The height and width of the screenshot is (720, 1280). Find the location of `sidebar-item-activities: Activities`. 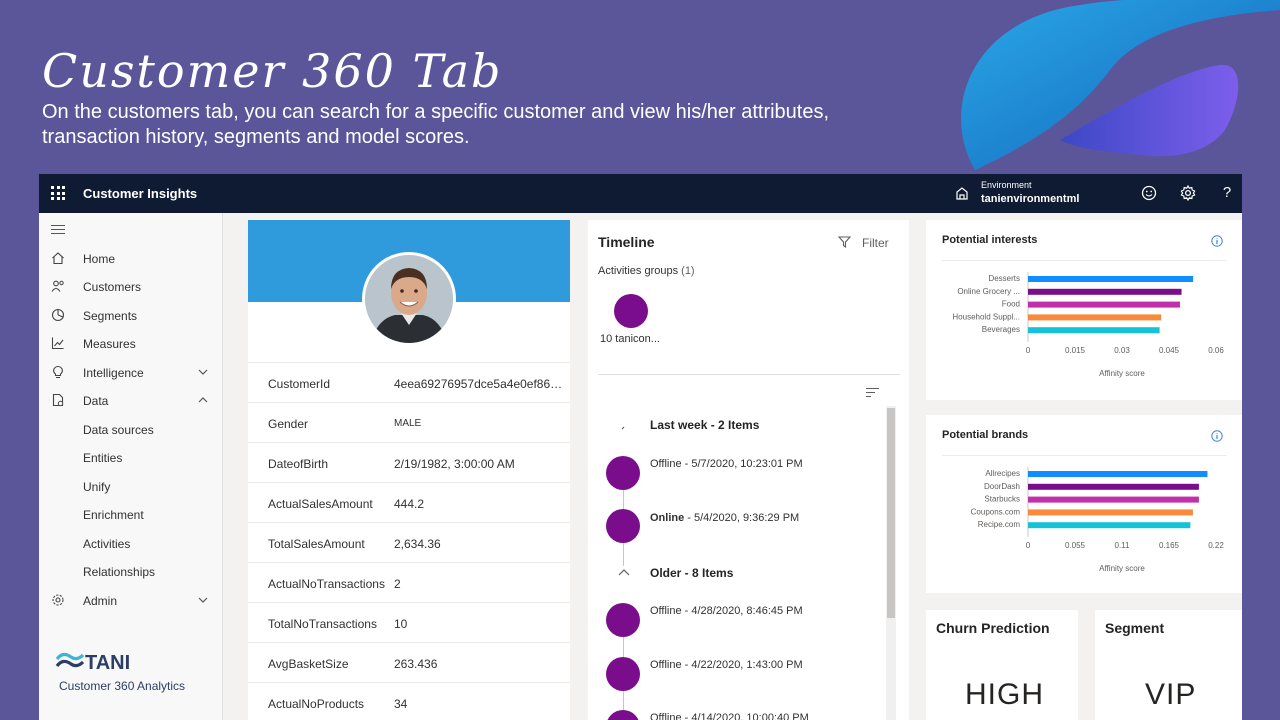

sidebar-item-activities: Activities is located at coordinates (131, 544).